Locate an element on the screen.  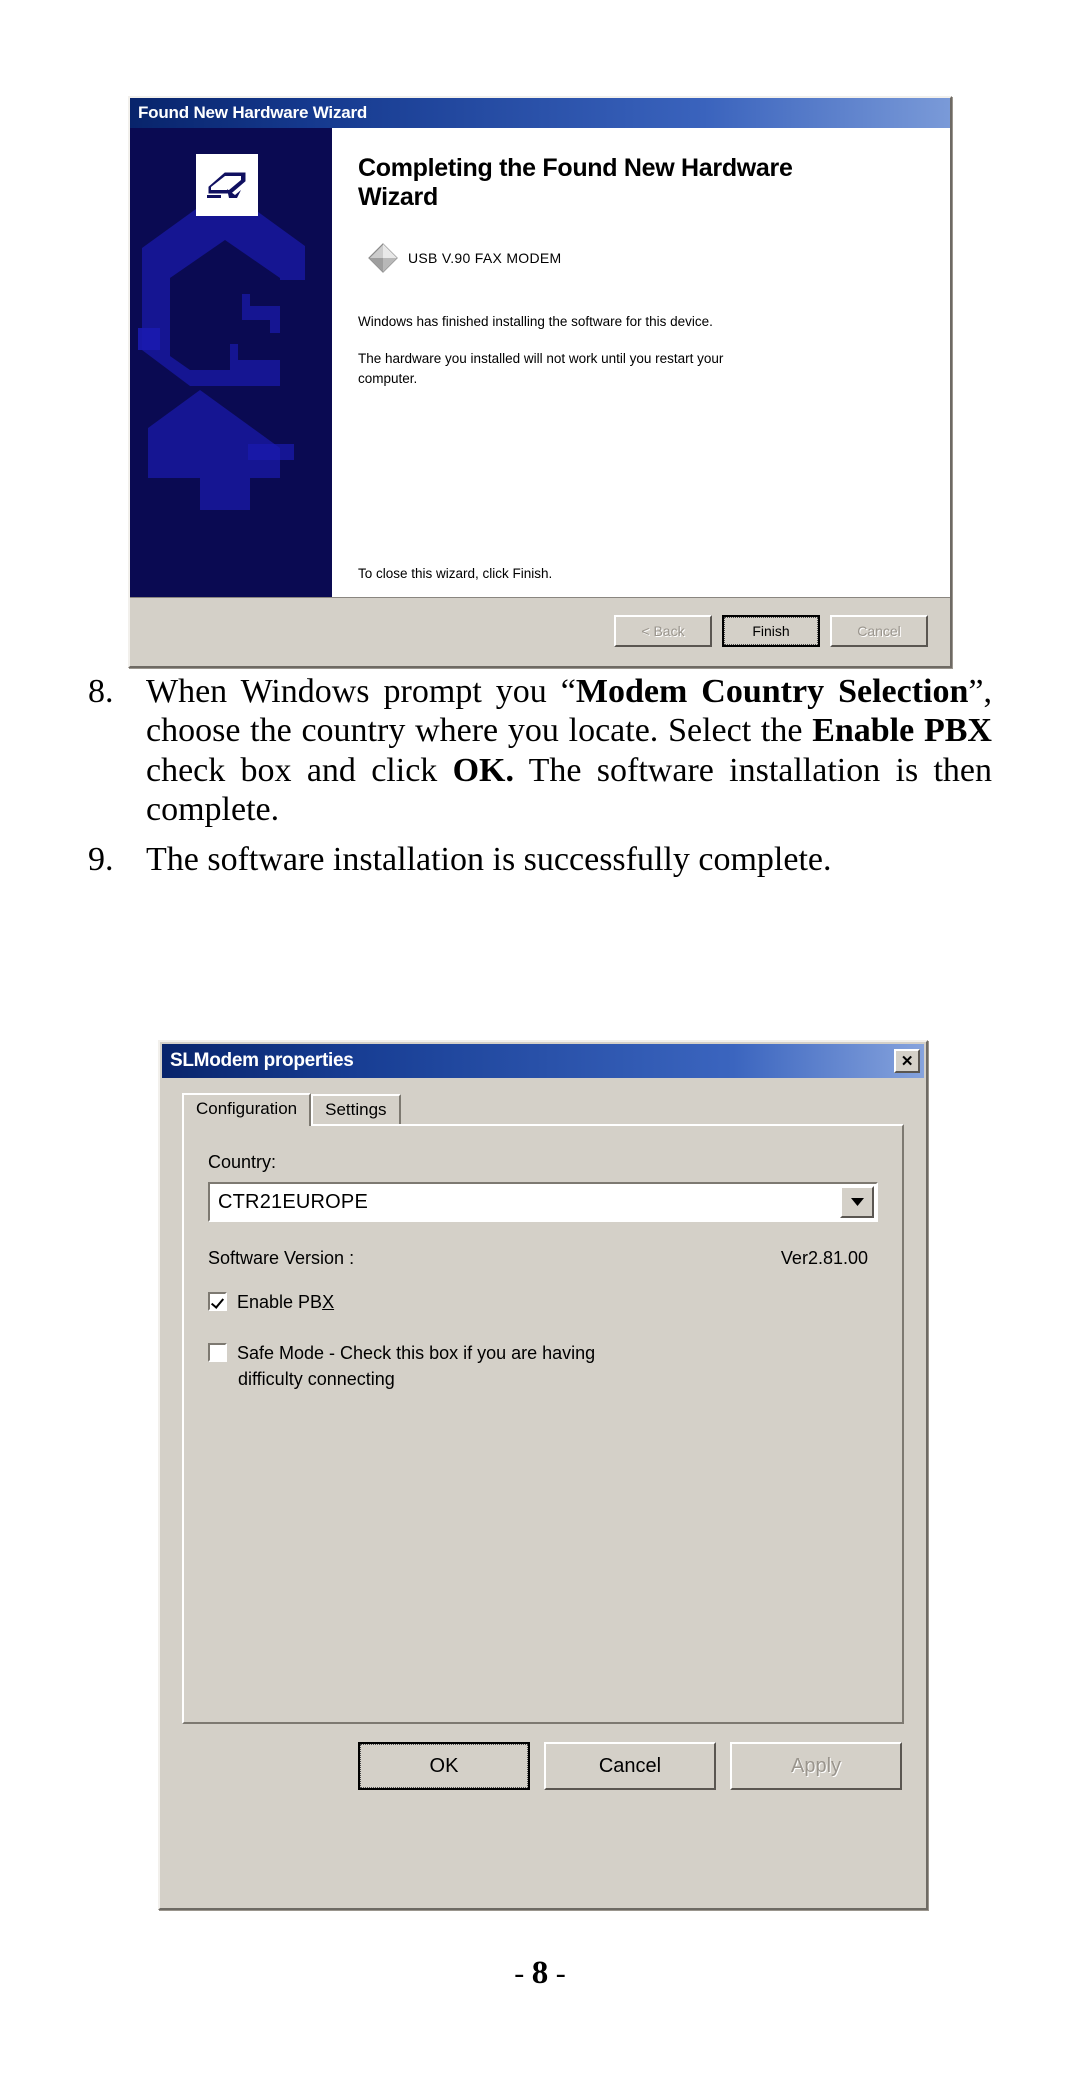
wizard-device-row: USB V.90 FAX MODEM is located at coordinates (643, 258).